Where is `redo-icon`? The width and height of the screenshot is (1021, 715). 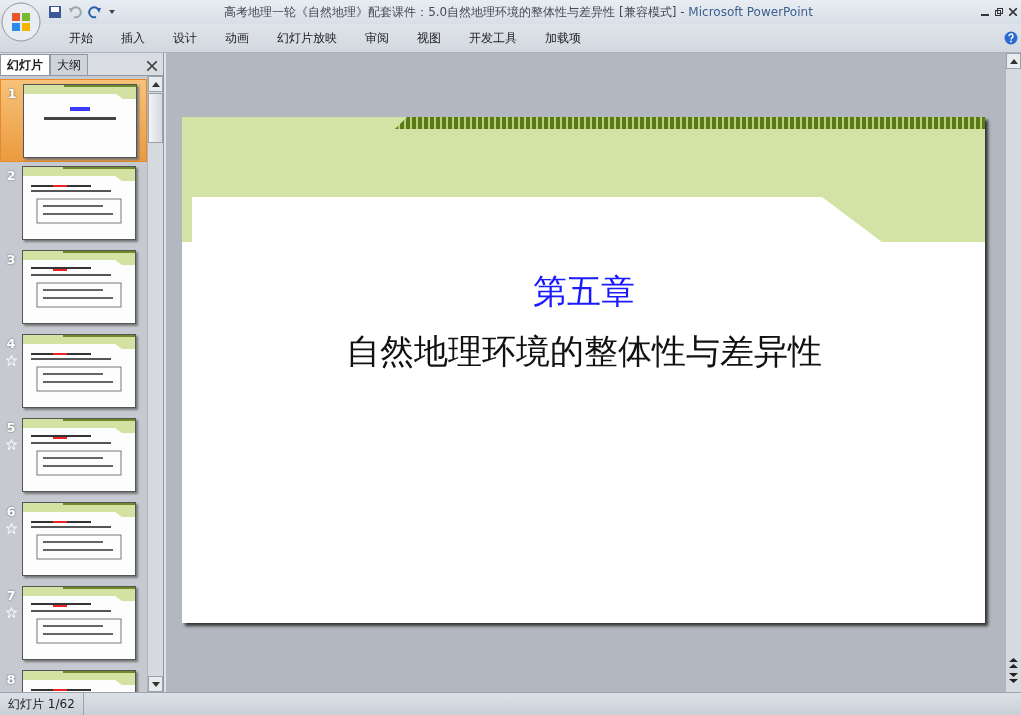
redo-icon is located at coordinates (95, 12).